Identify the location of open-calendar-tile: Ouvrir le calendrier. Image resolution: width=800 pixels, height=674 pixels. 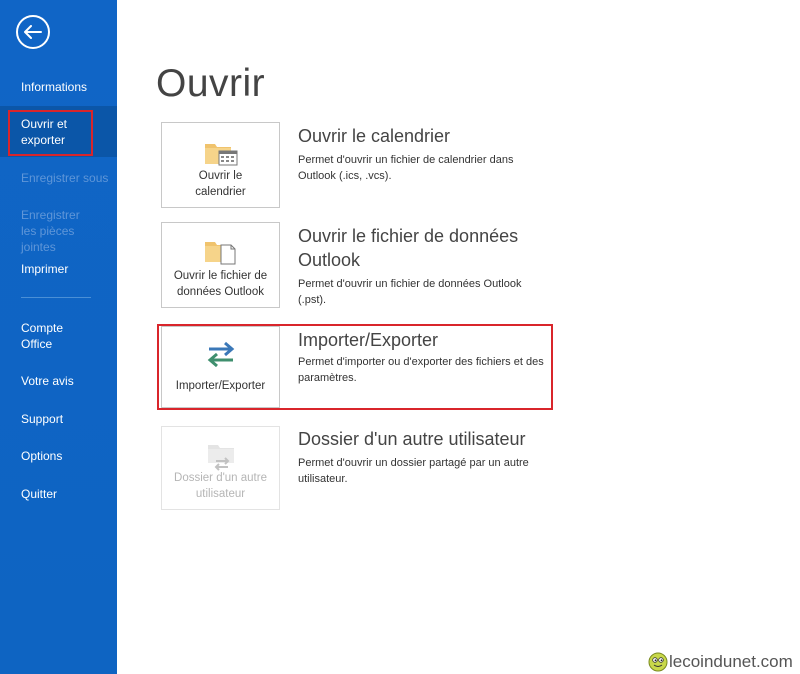
(220, 165).